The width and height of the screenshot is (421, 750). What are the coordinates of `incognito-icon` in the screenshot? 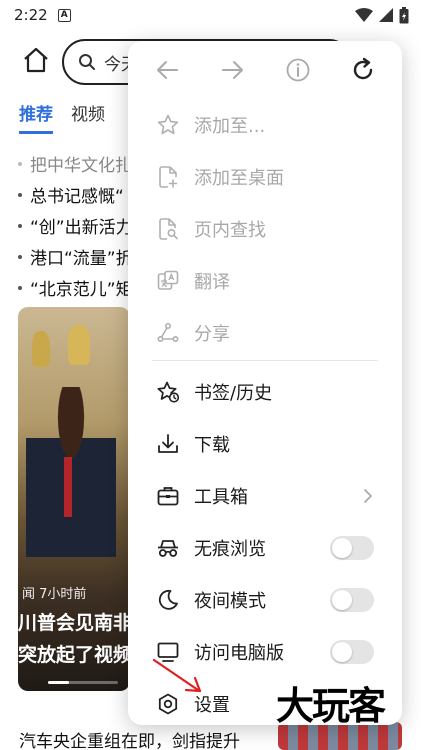 It's located at (168, 548).